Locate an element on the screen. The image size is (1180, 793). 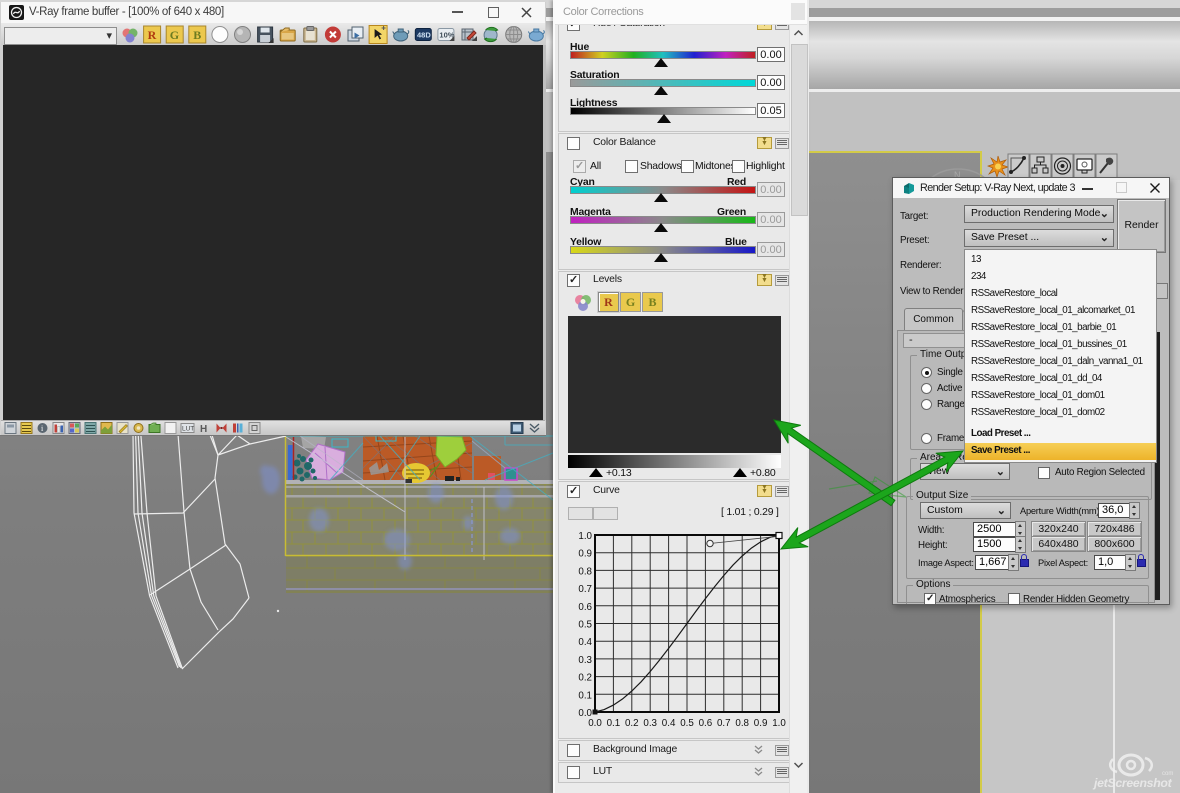
svg-text: B is located at coordinates (197, 35).